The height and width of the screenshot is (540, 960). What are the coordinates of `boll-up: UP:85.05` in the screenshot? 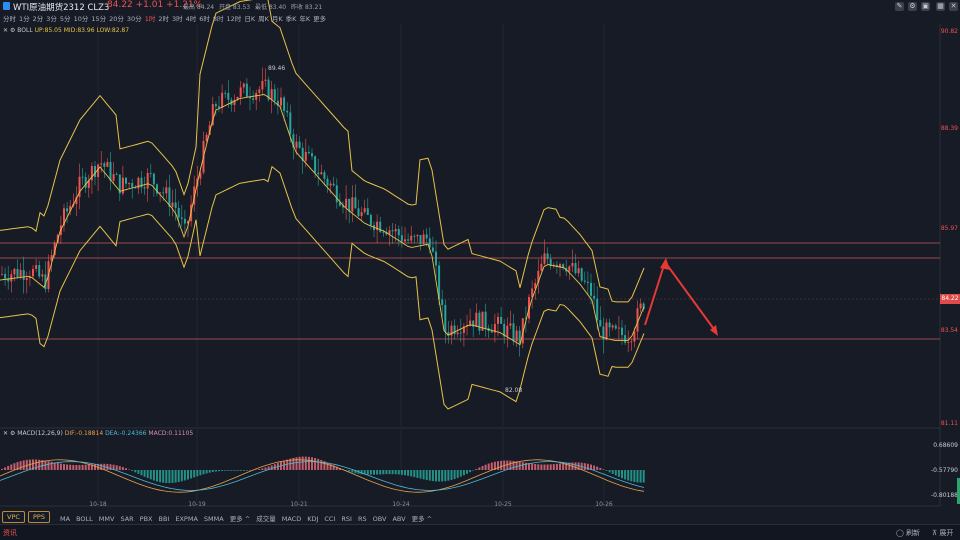 It's located at (48, 30).